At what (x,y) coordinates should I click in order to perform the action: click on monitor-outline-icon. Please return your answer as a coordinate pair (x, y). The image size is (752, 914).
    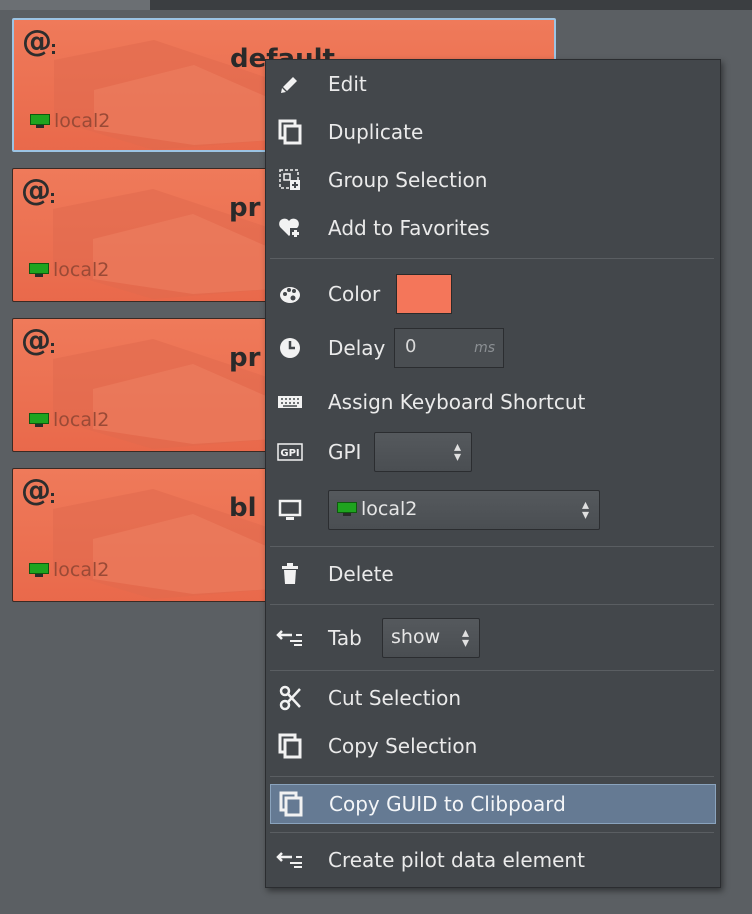
    Looking at the image, I should click on (290, 510).